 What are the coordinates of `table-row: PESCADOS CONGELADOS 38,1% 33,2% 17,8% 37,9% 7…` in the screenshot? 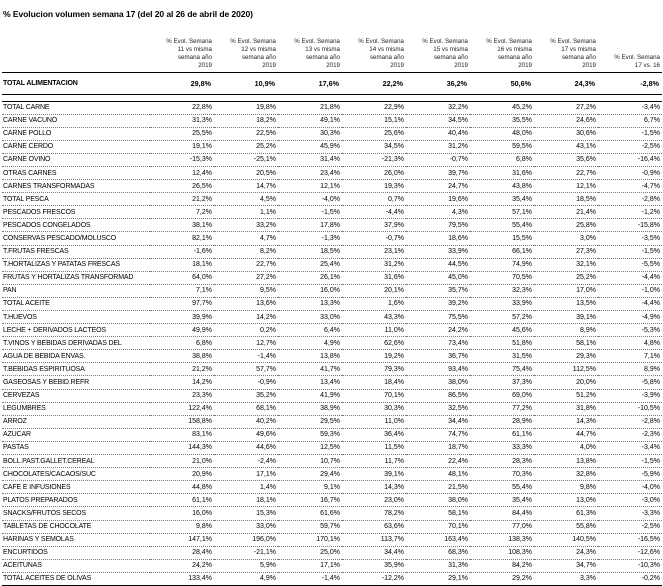 It's located at (332, 225).